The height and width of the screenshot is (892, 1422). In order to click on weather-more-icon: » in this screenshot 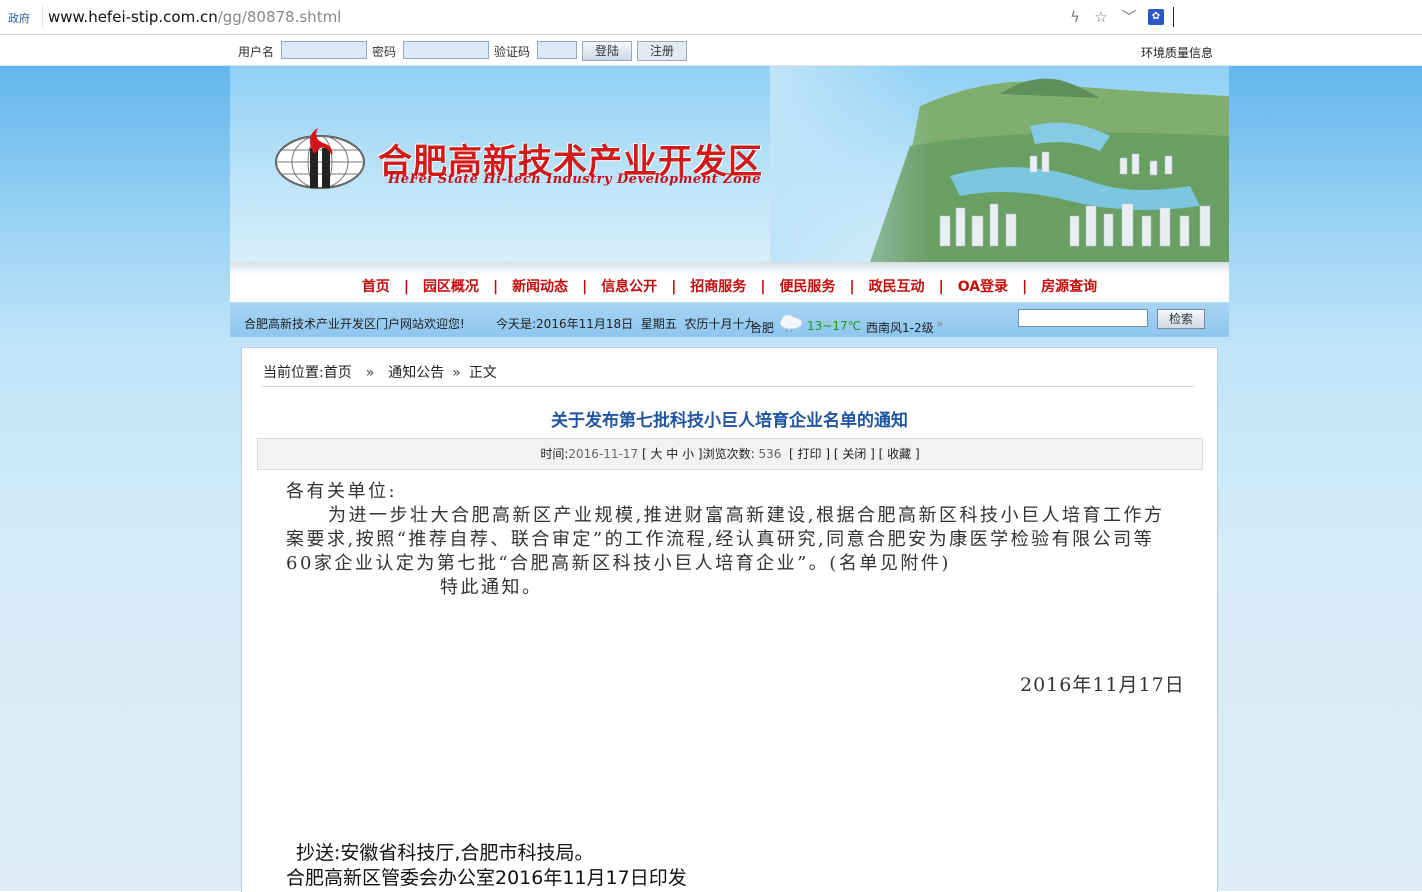, I will do `click(939, 324)`.